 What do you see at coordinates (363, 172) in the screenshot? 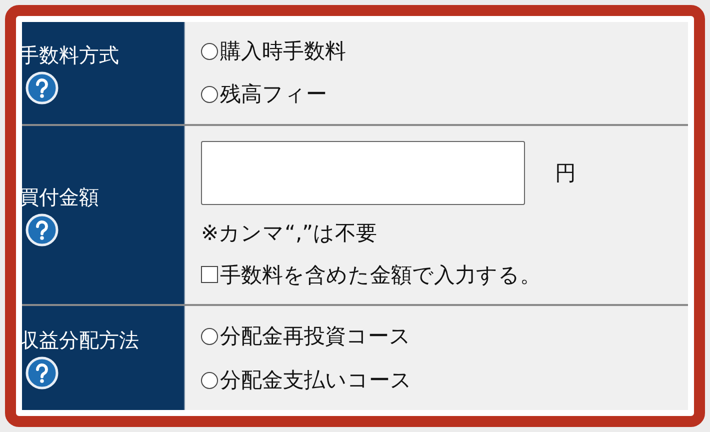
I see `amount-input` at bounding box center [363, 172].